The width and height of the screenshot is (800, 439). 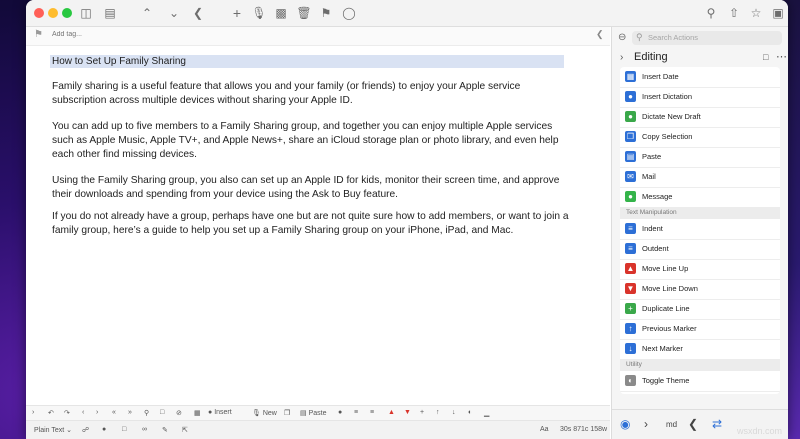 What do you see at coordinates (778, 13) in the screenshot?
I see `actions-icon: ▣` at bounding box center [778, 13].